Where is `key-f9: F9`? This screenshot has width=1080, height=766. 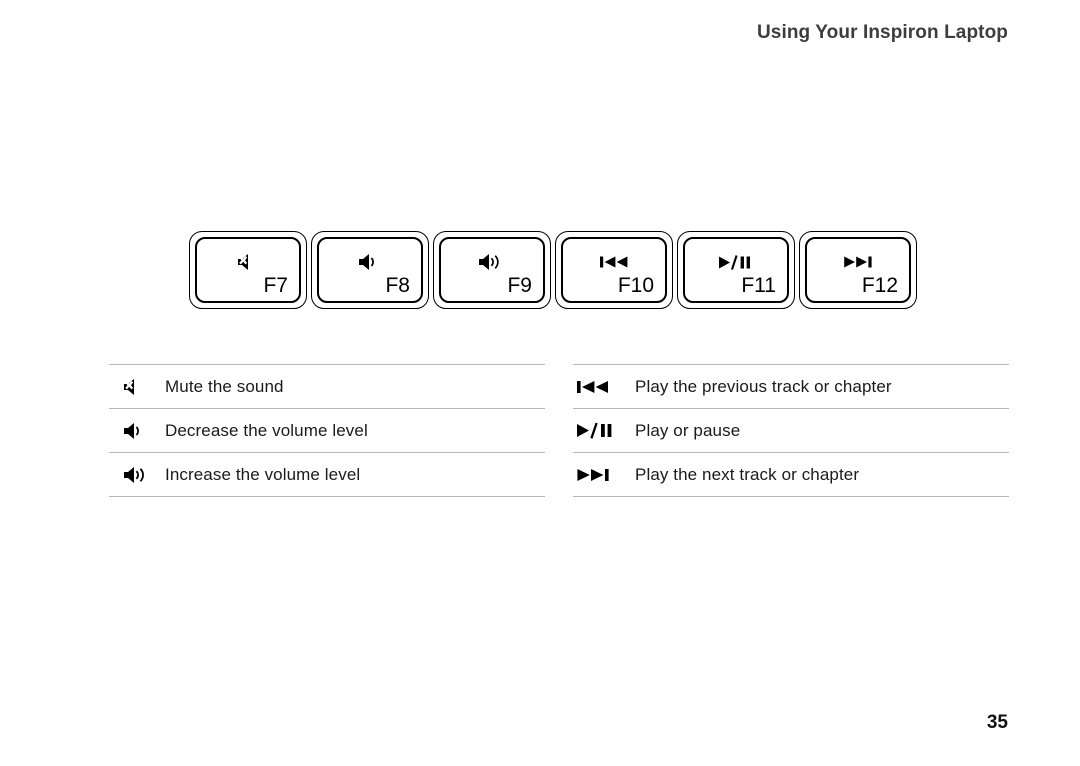 key-f9: F9 is located at coordinates (492, 270).